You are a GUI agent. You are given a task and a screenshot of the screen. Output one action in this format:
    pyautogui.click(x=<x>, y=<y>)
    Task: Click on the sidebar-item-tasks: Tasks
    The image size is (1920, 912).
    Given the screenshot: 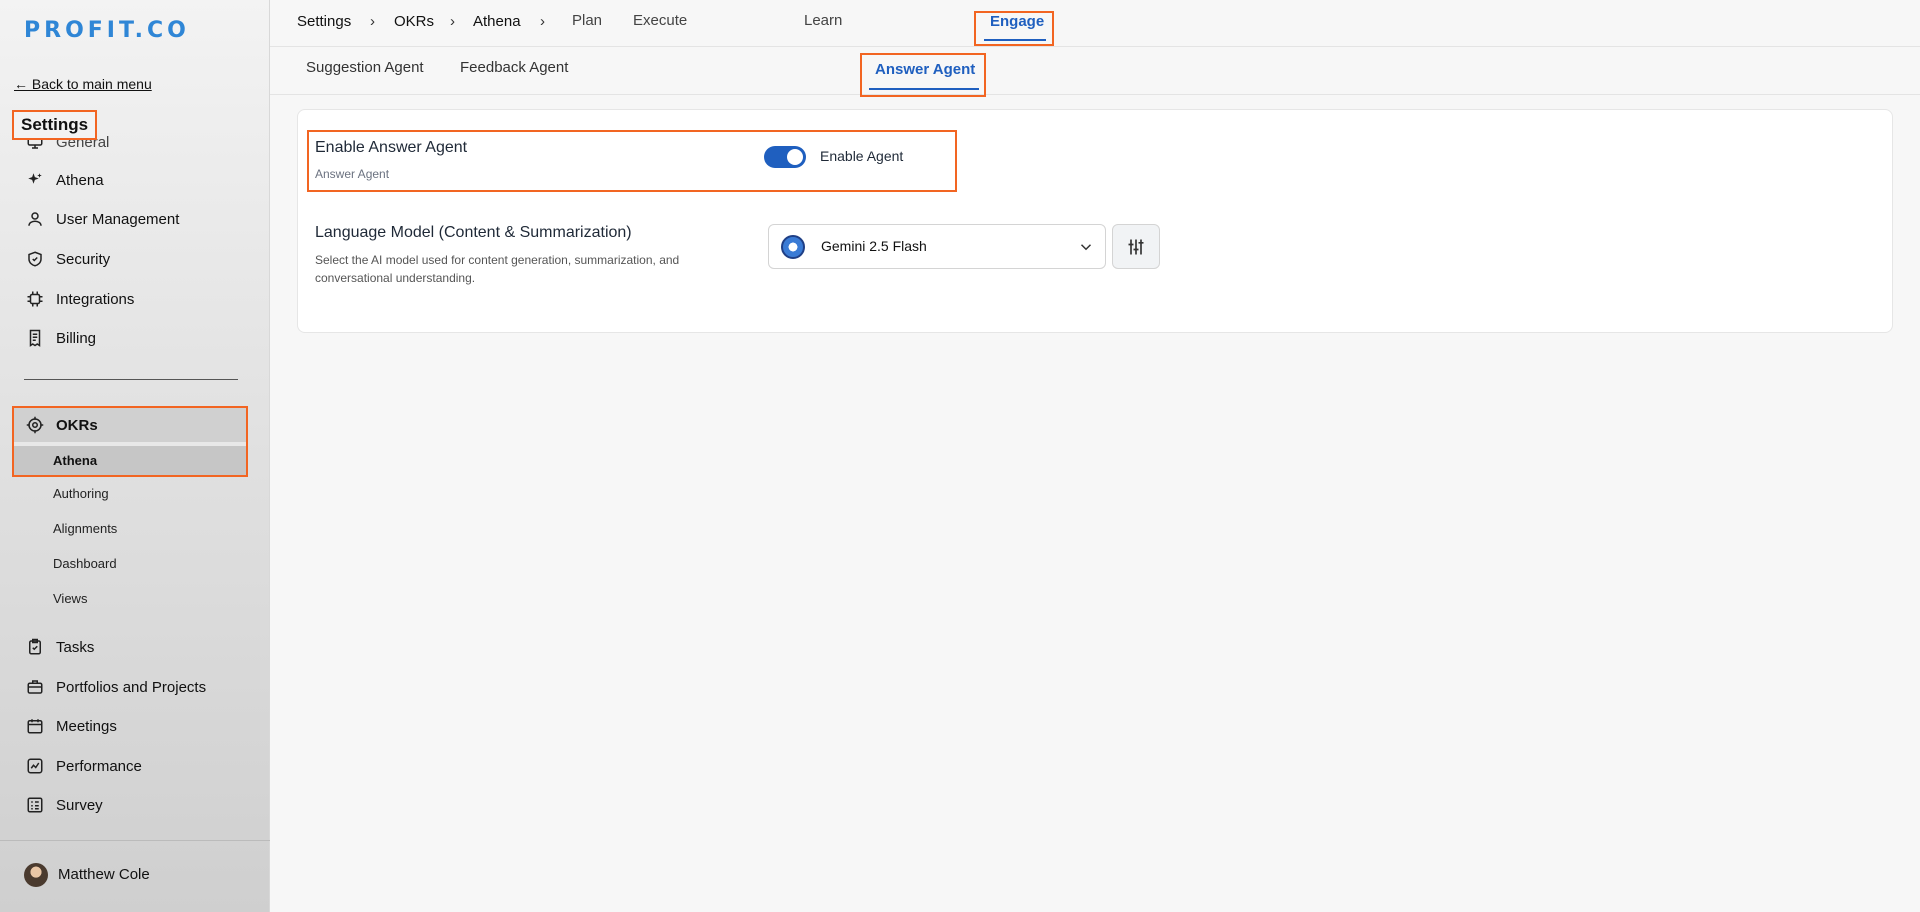 What is the action you would take?
    pyautogui.click(x=60, y=647)
    